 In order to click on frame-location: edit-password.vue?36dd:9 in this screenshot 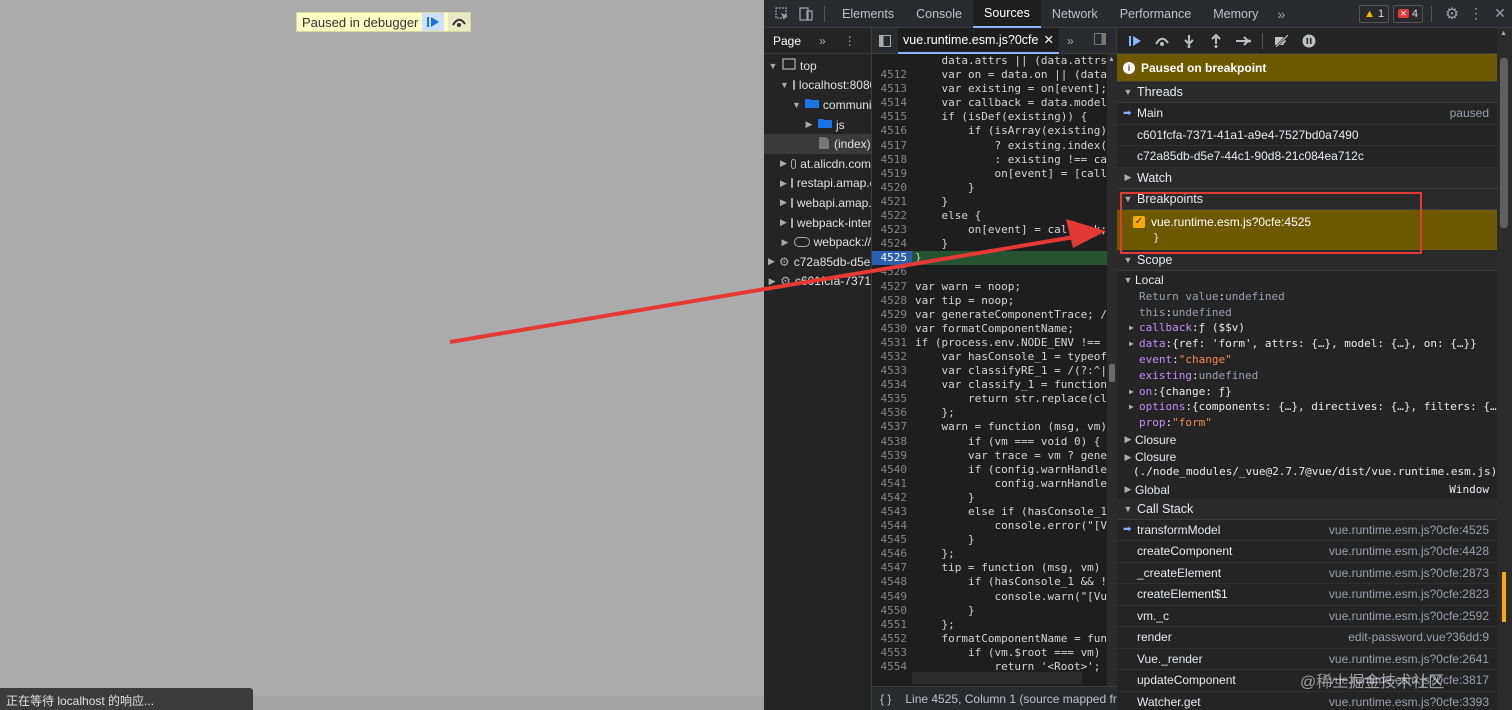, I will do `click(1422, 637)`.